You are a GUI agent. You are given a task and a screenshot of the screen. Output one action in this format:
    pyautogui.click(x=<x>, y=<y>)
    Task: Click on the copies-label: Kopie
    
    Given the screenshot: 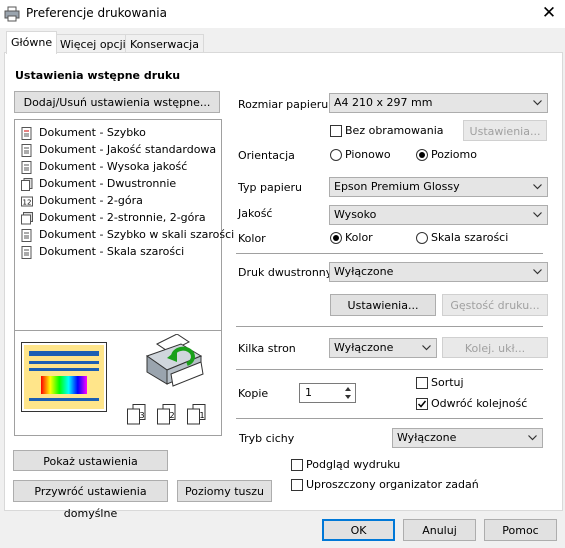 What is the action you would take?
    pyautogui.click(x=253, y=393)
    